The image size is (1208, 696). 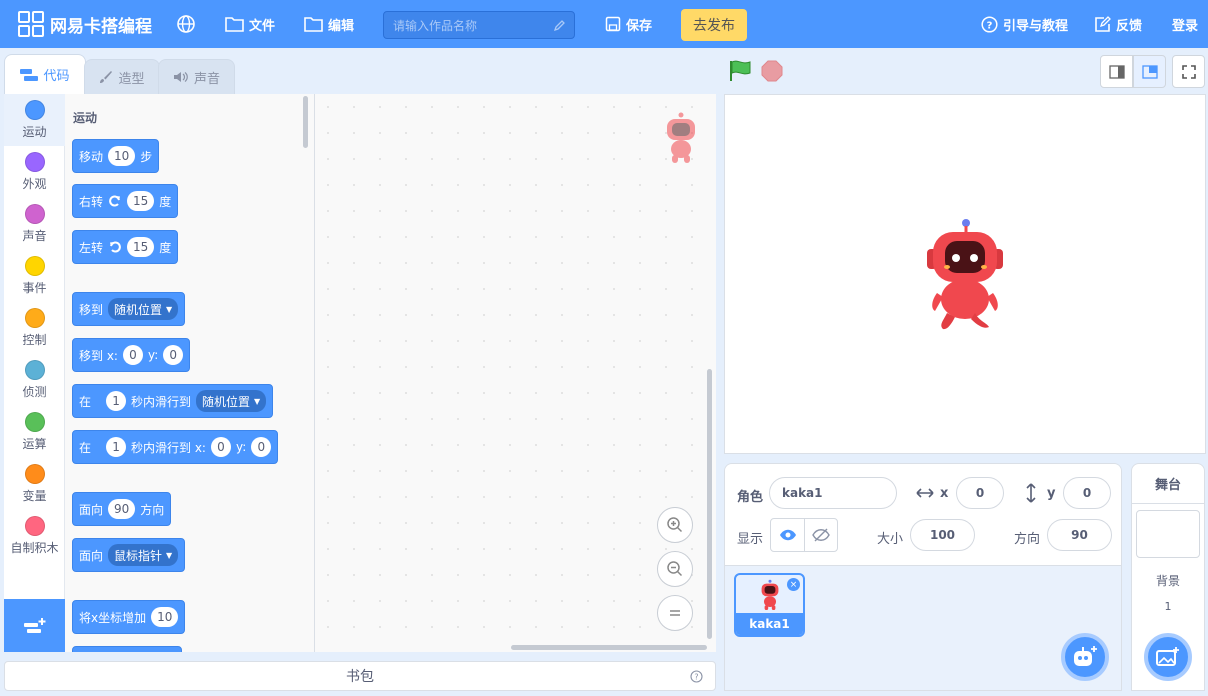 I want to click on fullscreen-button, so click(x=1188, y=71).